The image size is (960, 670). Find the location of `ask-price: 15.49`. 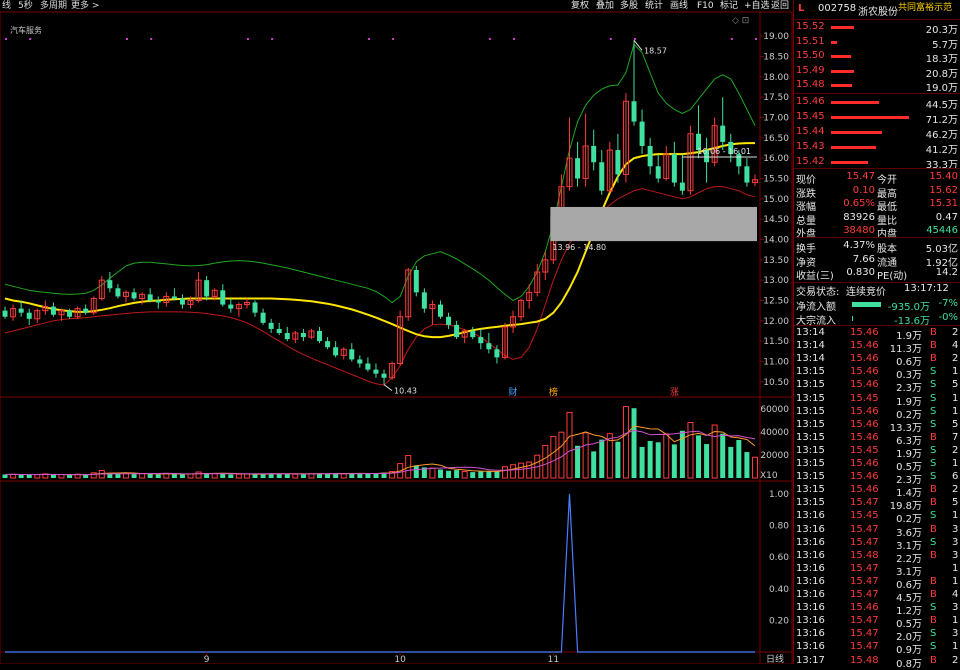

ask-price: 15.49 is located at coordinates (810, 70).